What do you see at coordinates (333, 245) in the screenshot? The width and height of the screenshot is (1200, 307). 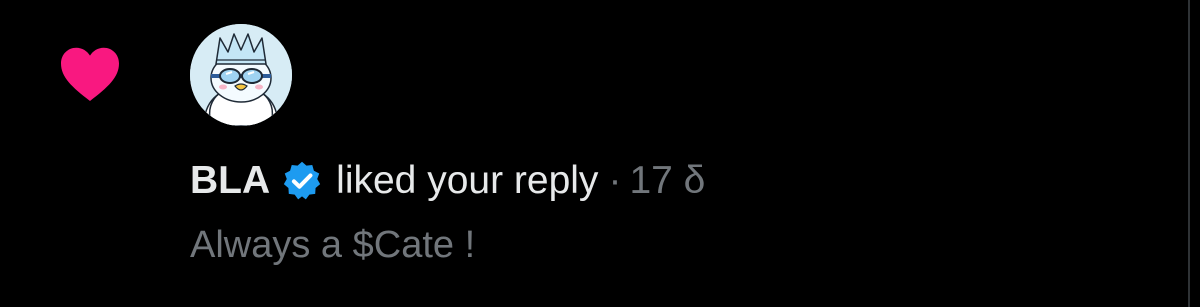 I see `reply-text: Always a $Cate !` at bounding box center [333, 245].